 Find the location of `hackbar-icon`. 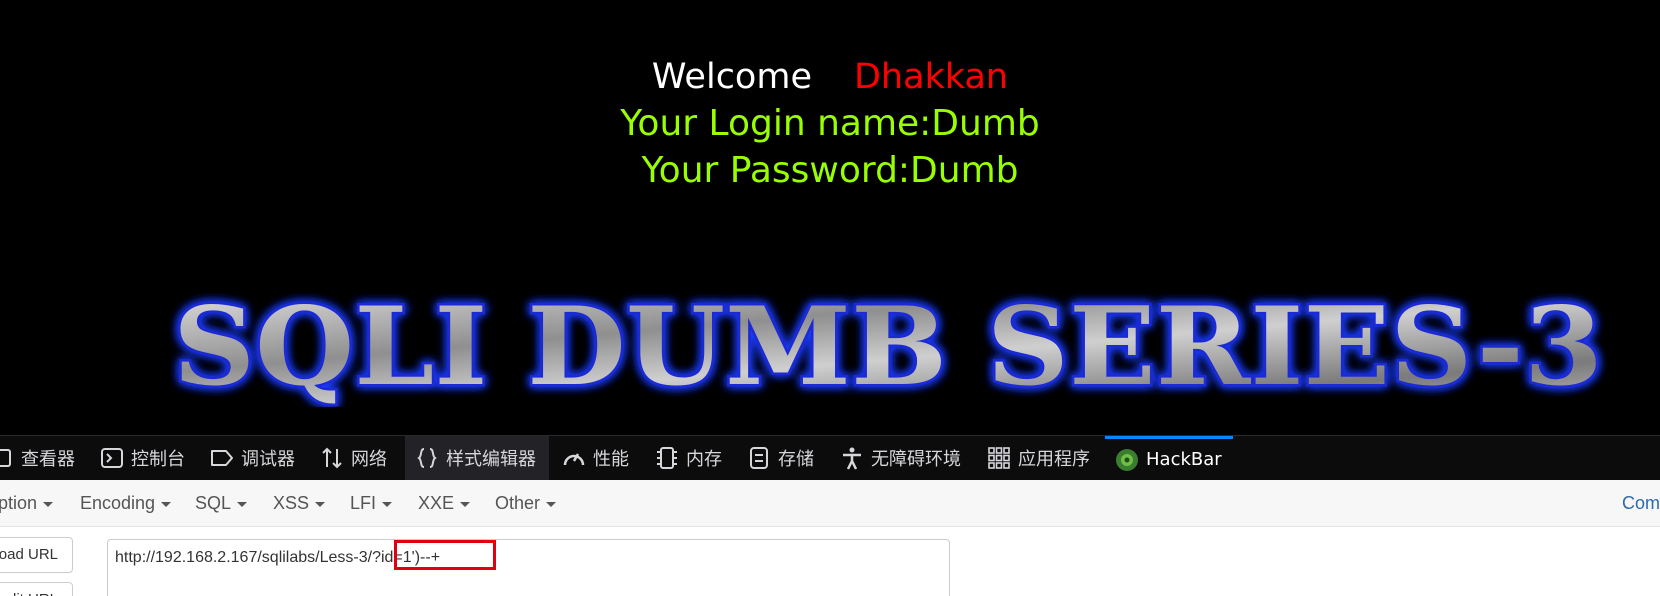

hackbar-icon is located at coordinates (1127, 460).